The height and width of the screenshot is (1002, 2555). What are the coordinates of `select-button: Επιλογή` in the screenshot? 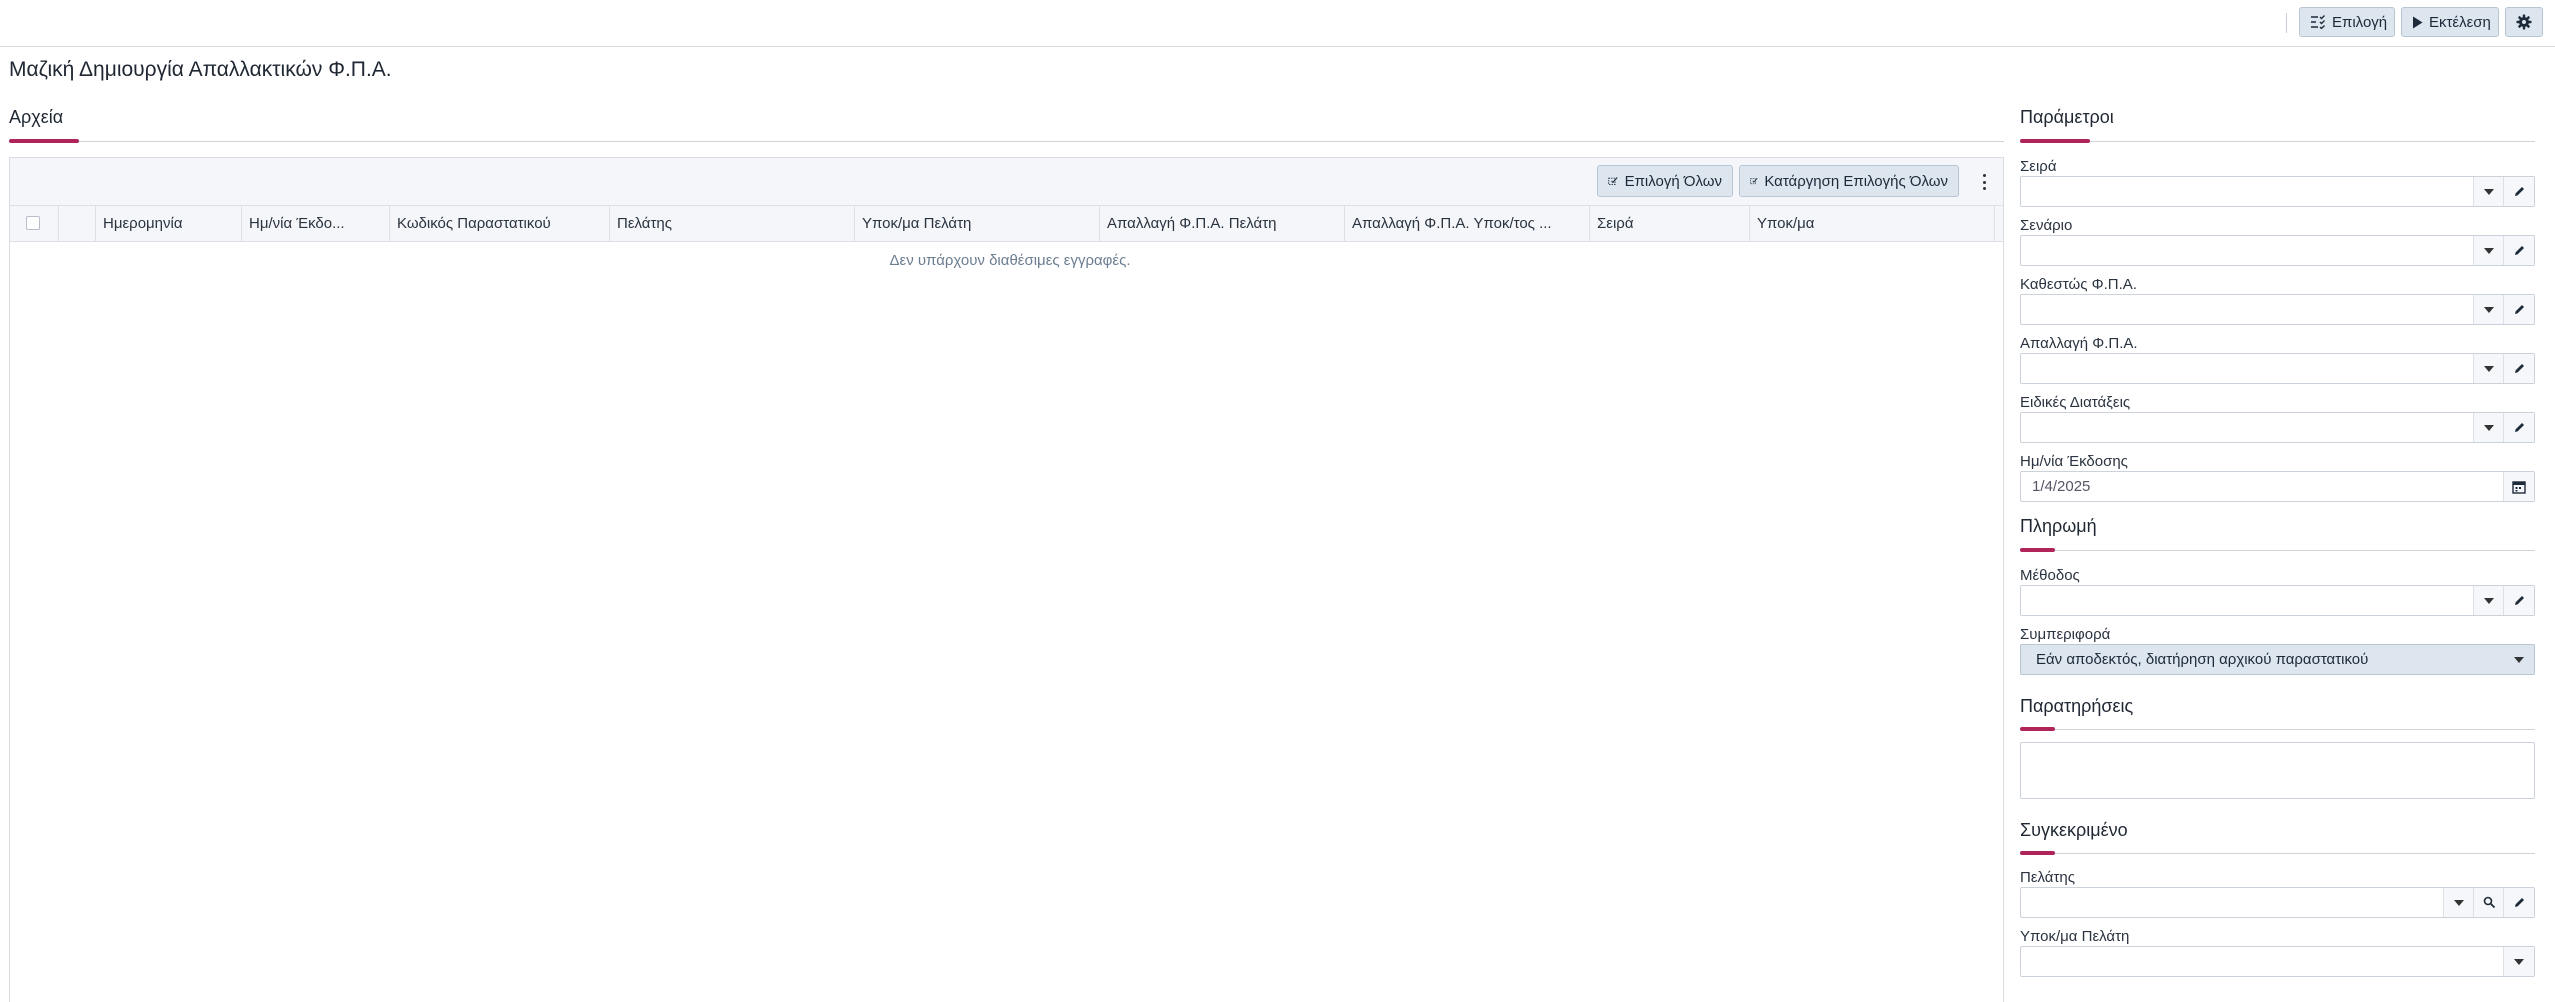 It's located at (2347, 22).